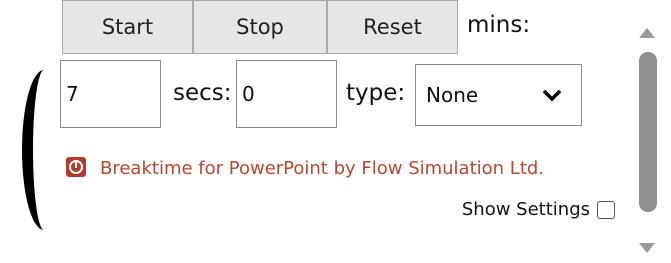 This screenshot has width=671, height=263. I want to click on show-settings-label: Show Settings, so click(525, 209).